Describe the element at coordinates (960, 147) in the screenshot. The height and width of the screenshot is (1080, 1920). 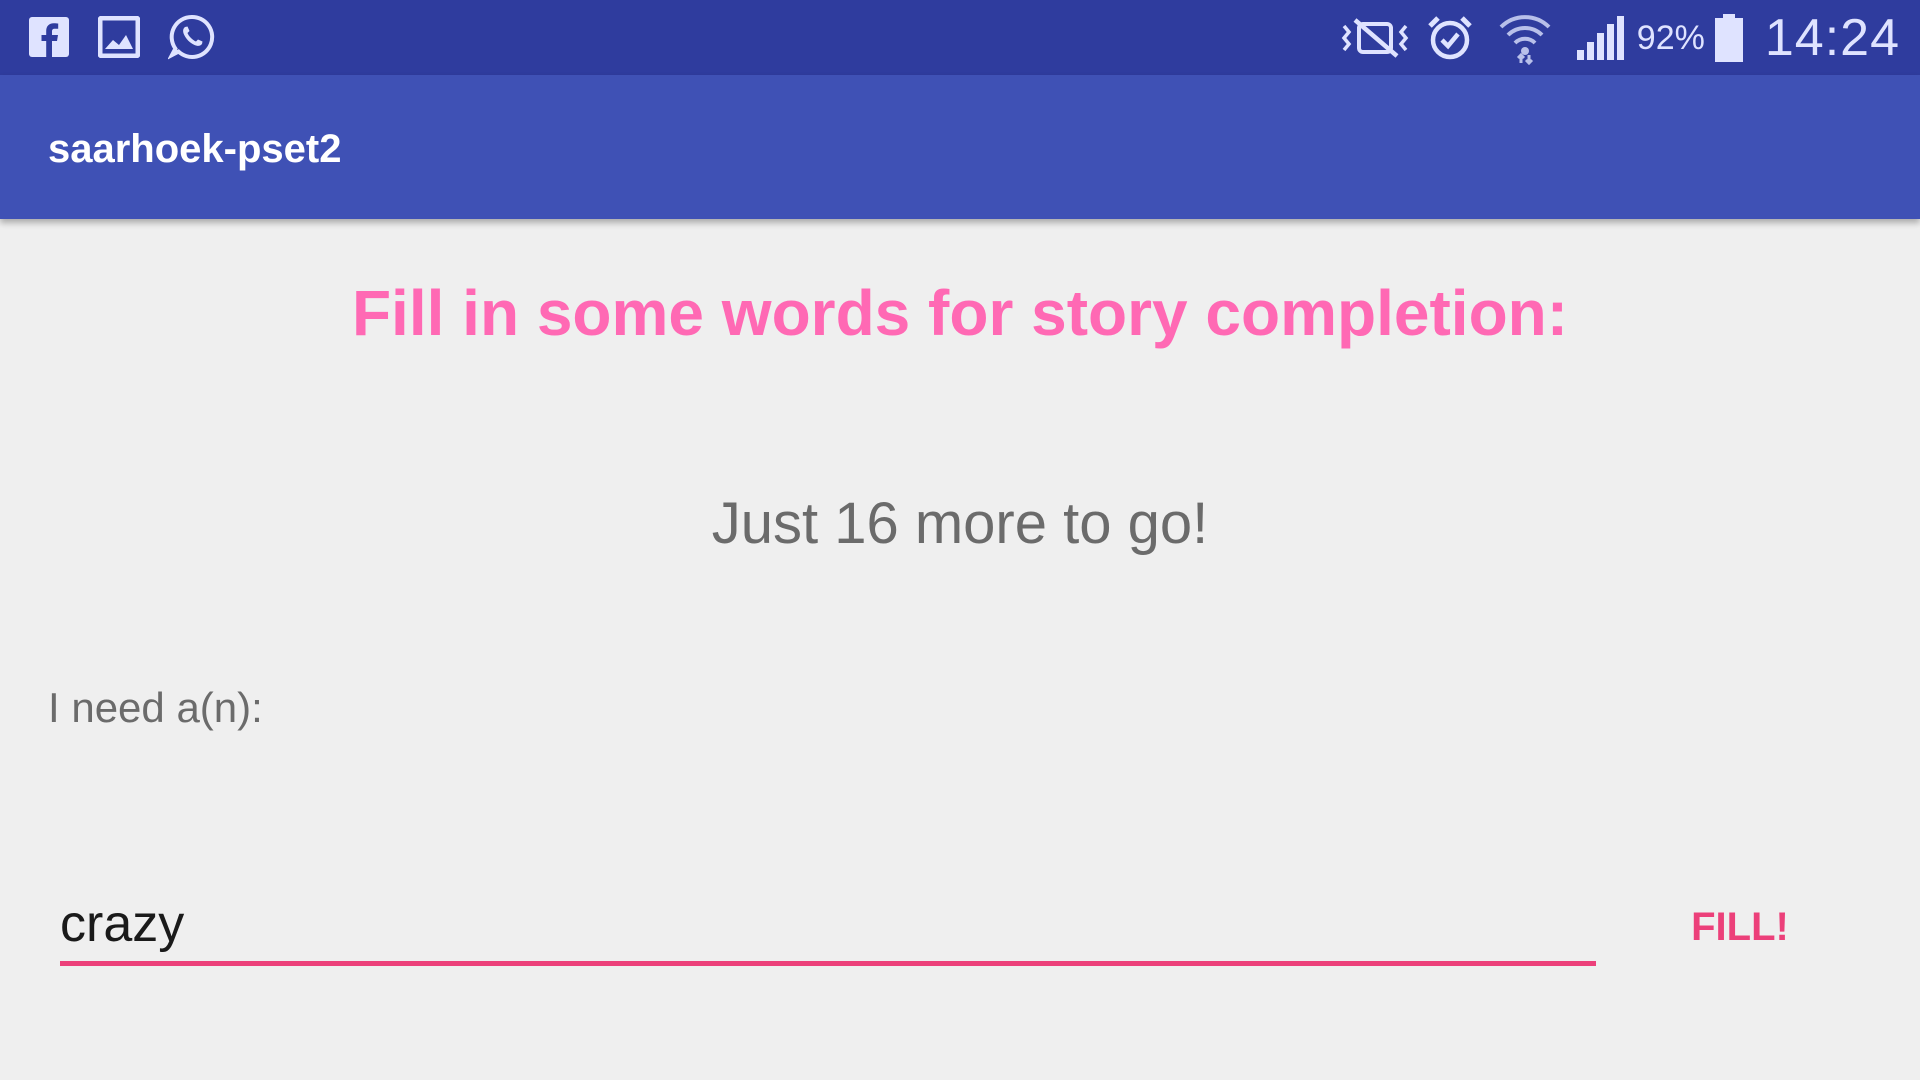
I see `app-bar: saarhoek-pset2` at that location.